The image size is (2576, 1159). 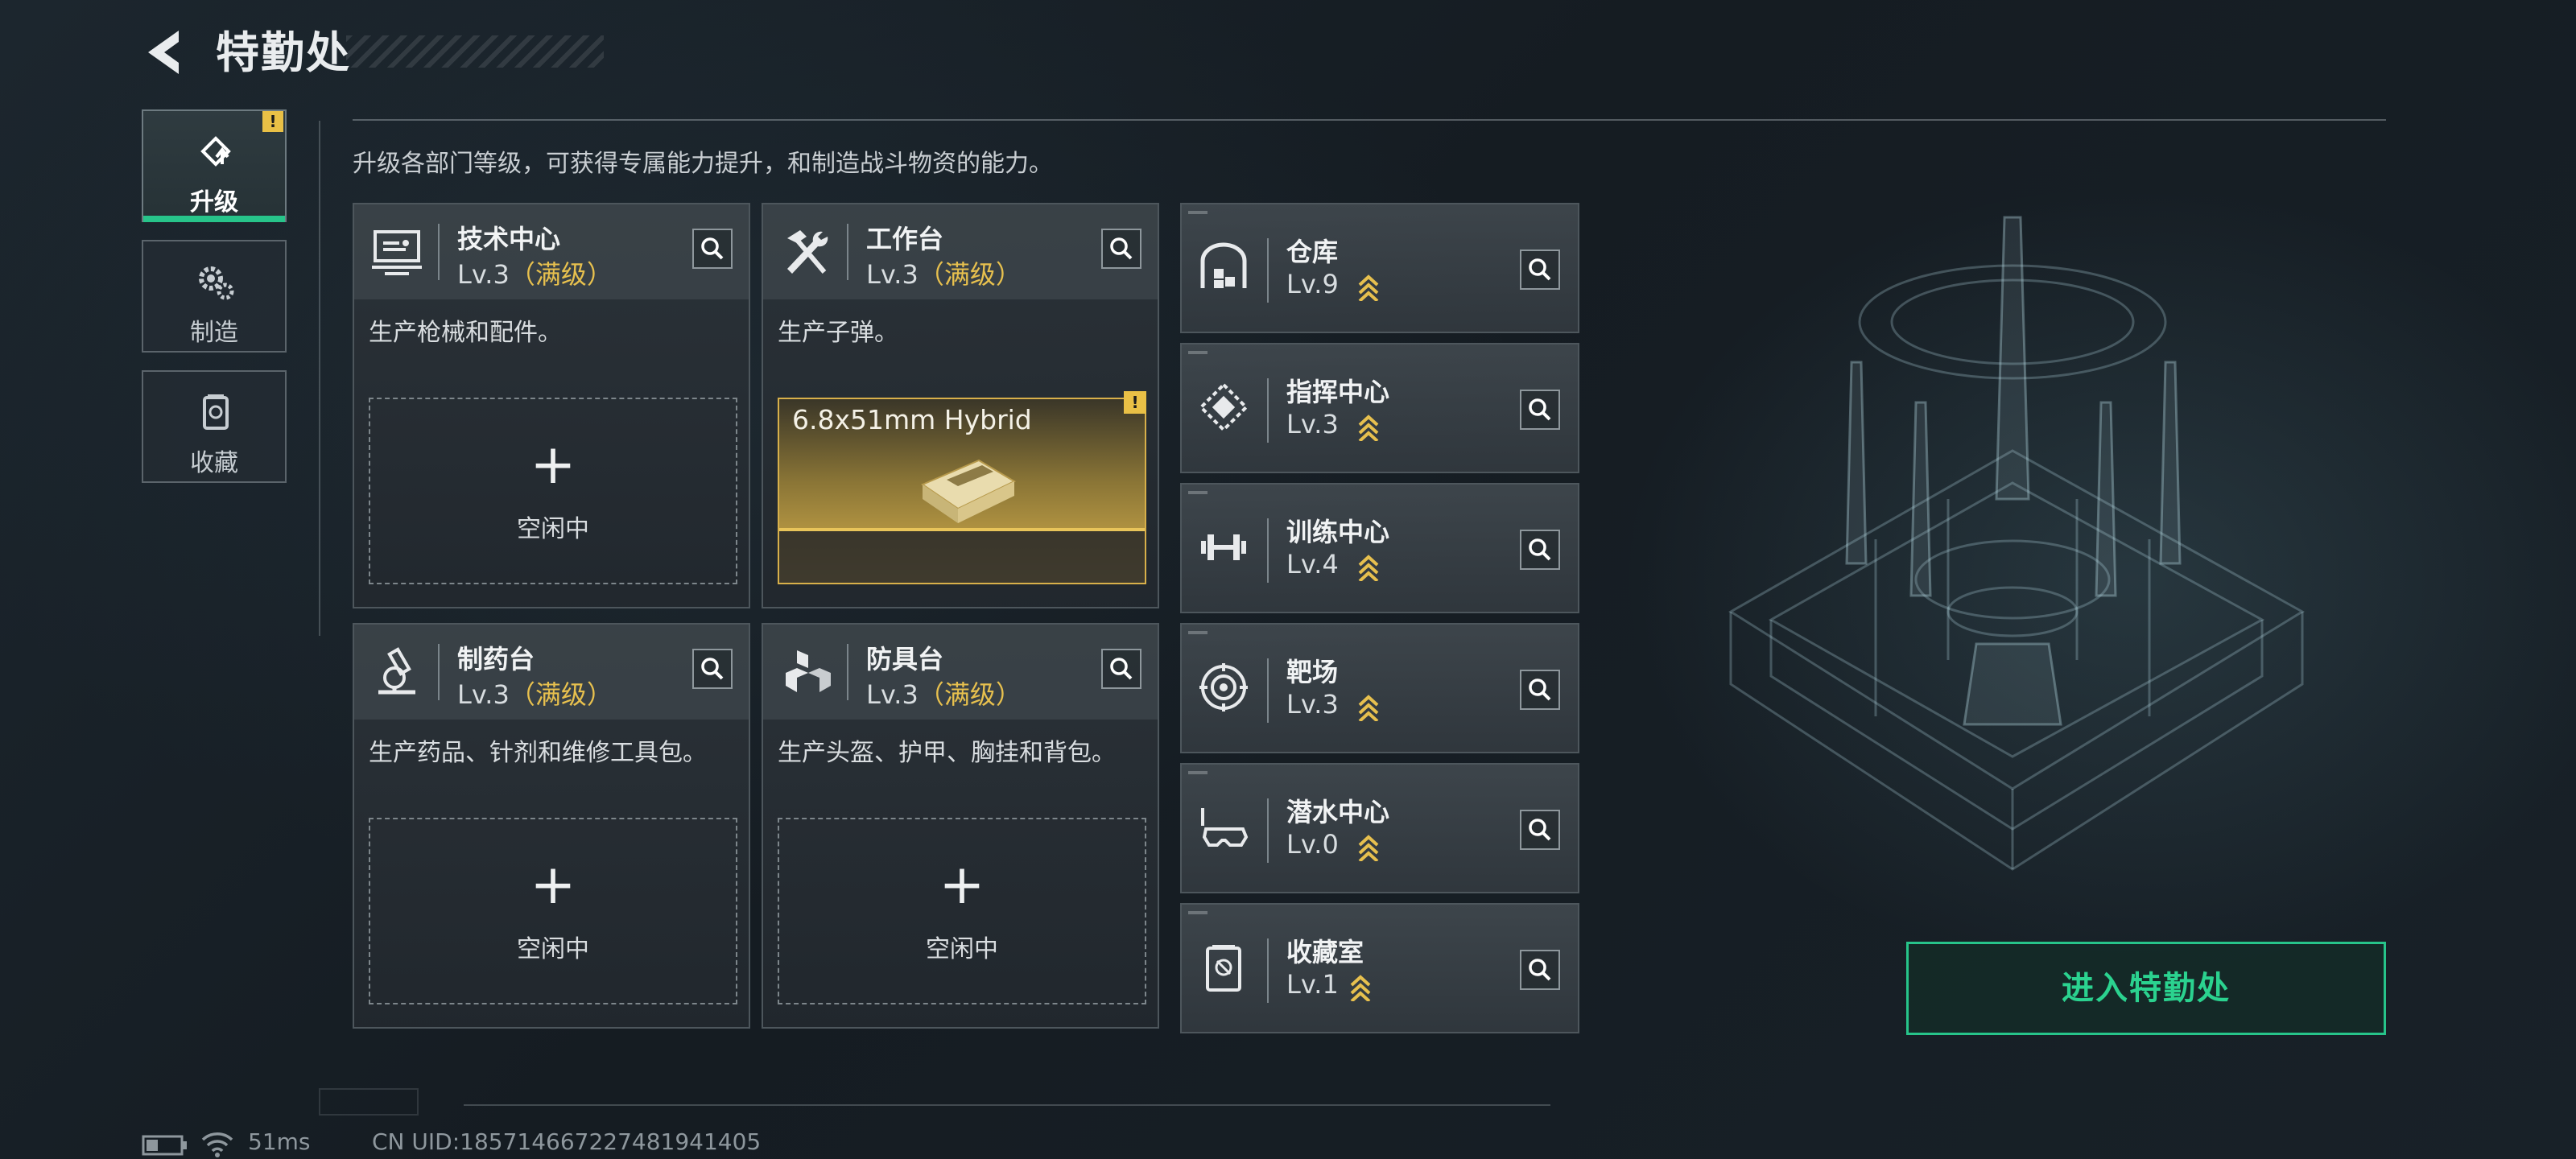 I want to click on facility-level: Lv.9, so click(x=1312, y=284).